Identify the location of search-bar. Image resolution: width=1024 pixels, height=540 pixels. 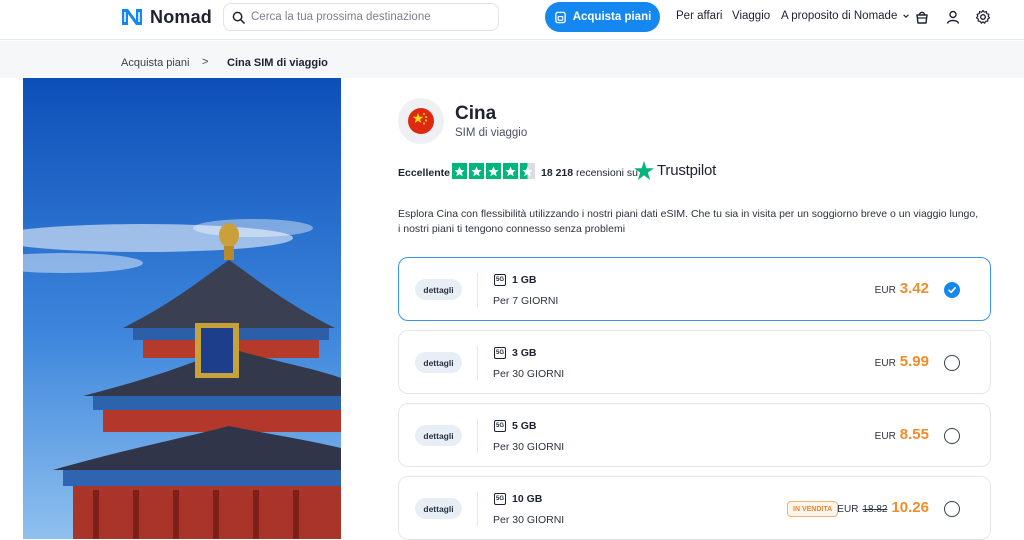
(361, 17).